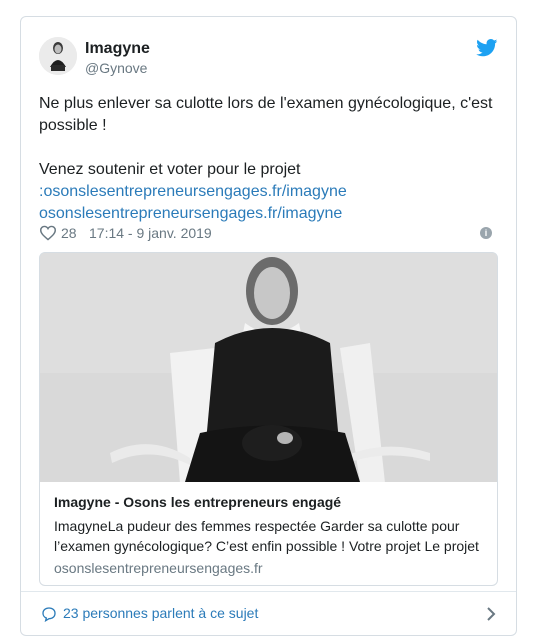 The height and width of the screenshot is (642, 545). Describe the element at coordinates (268, 613) in the screenshot. I see `conversation-footer: 23 personnes parlent à ce sujet` at that location.